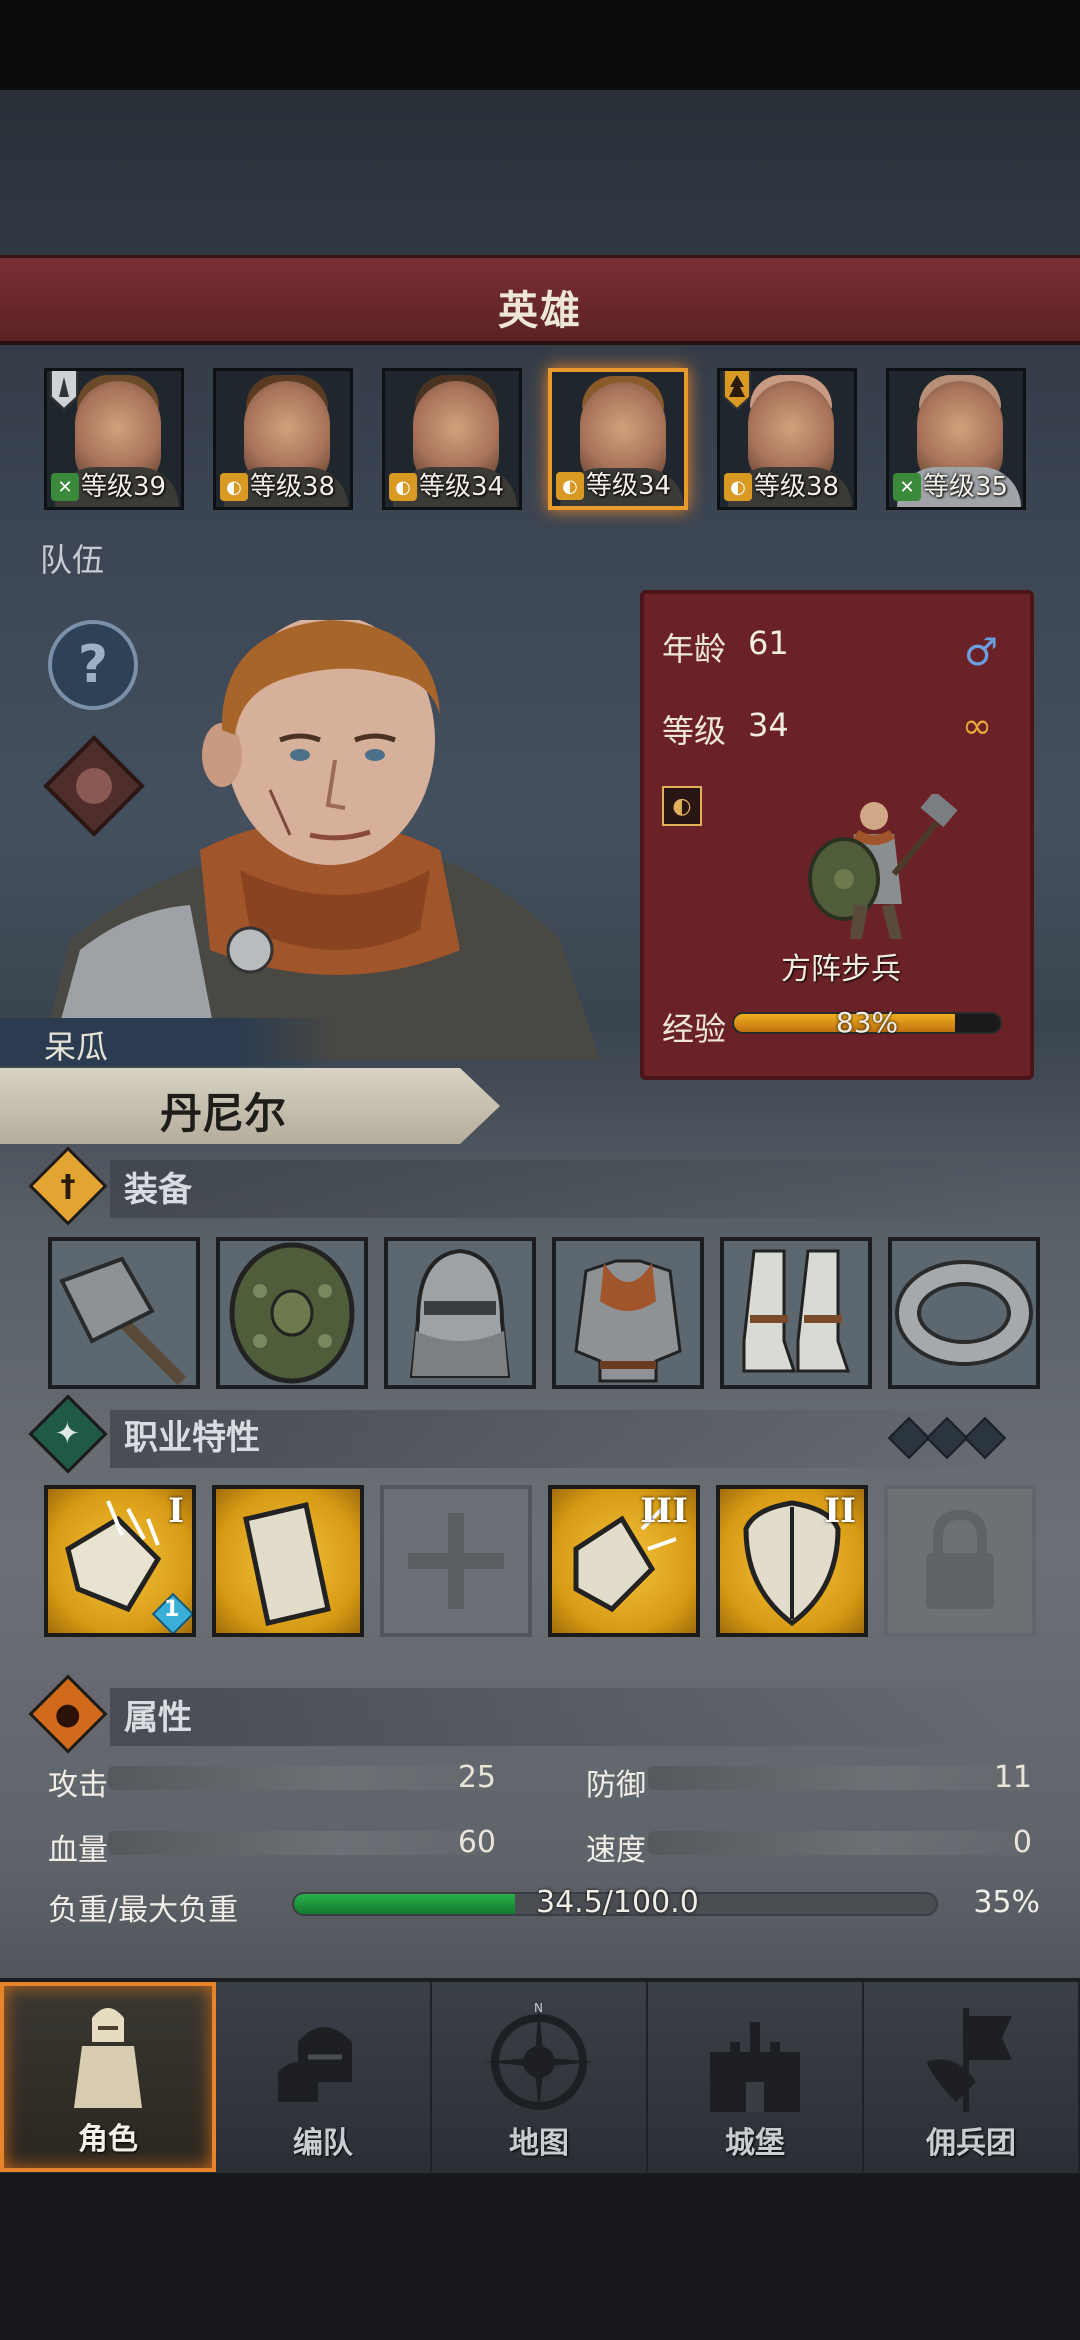  What do you see at coordinates (1006, 1902) in the screenshot?
I see `load-percent: 35%` at bounding box center [1006, 1902].